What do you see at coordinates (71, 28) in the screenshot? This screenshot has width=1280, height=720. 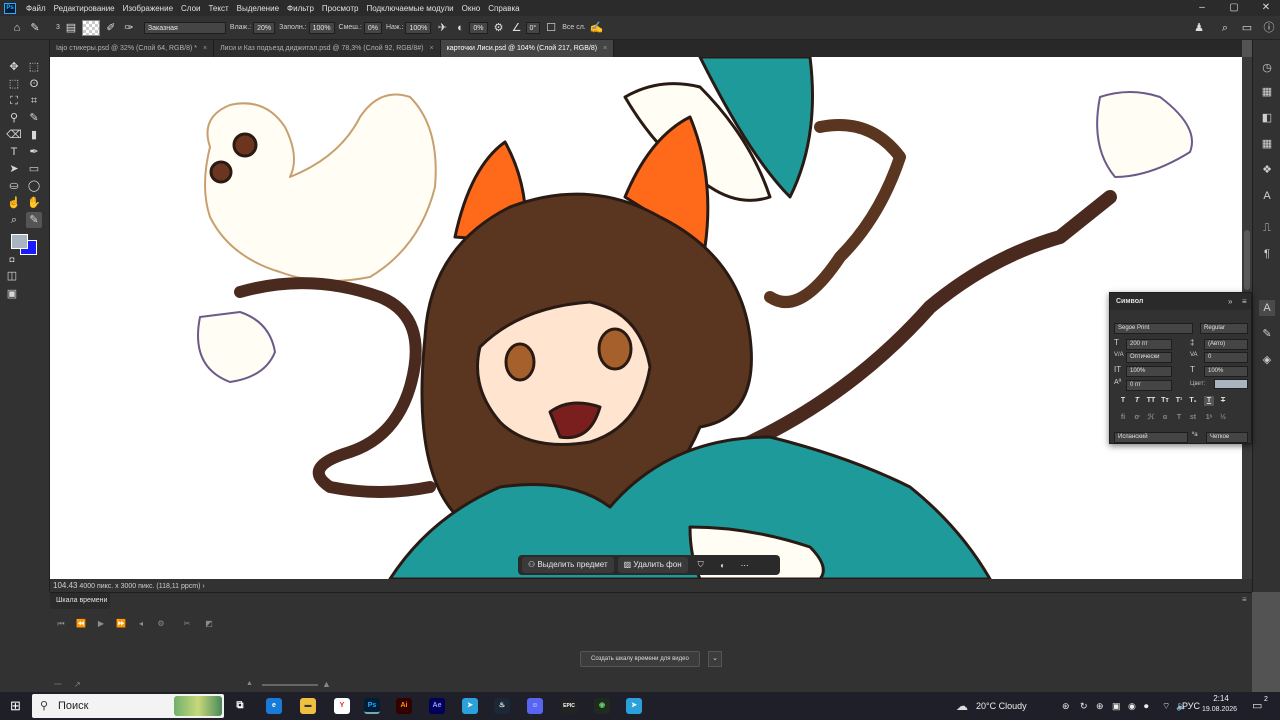 I see `brush-panel-icon: ▤` at bounding box center [71, 28].